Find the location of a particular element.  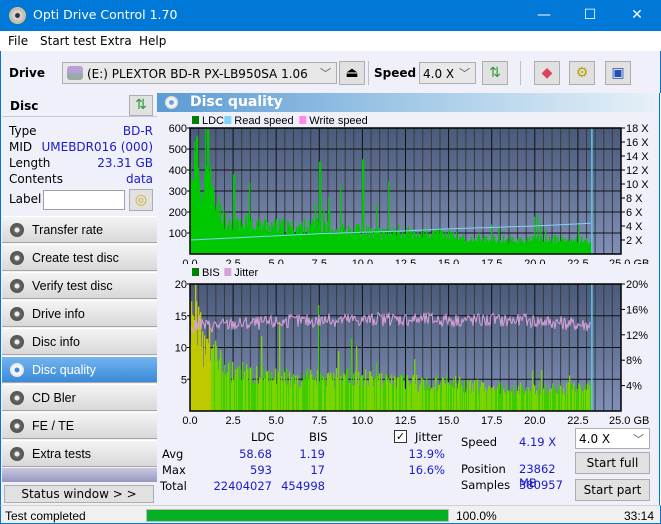

eject-button: ⏏ is located at coordinates (352, 73).